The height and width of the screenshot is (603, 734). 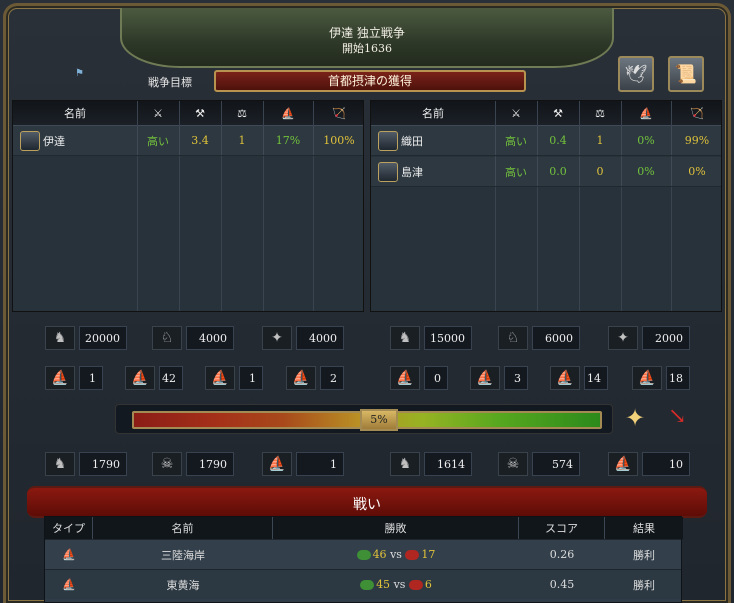 I want to click on right-galley: ⛵ 14, so click(x=579, y=378).